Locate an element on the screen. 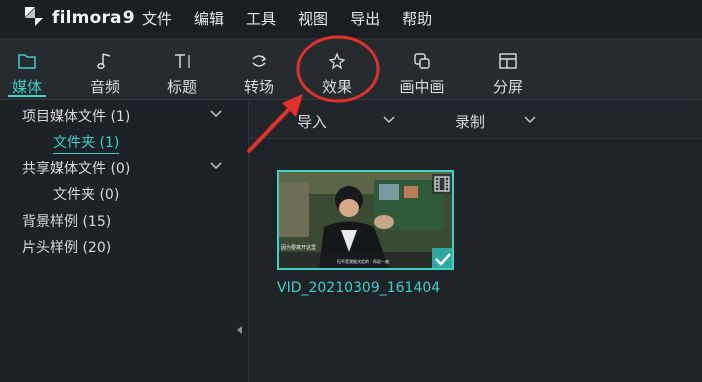  tab-transitions-label: 转场 is located at coordinates (258, 87).